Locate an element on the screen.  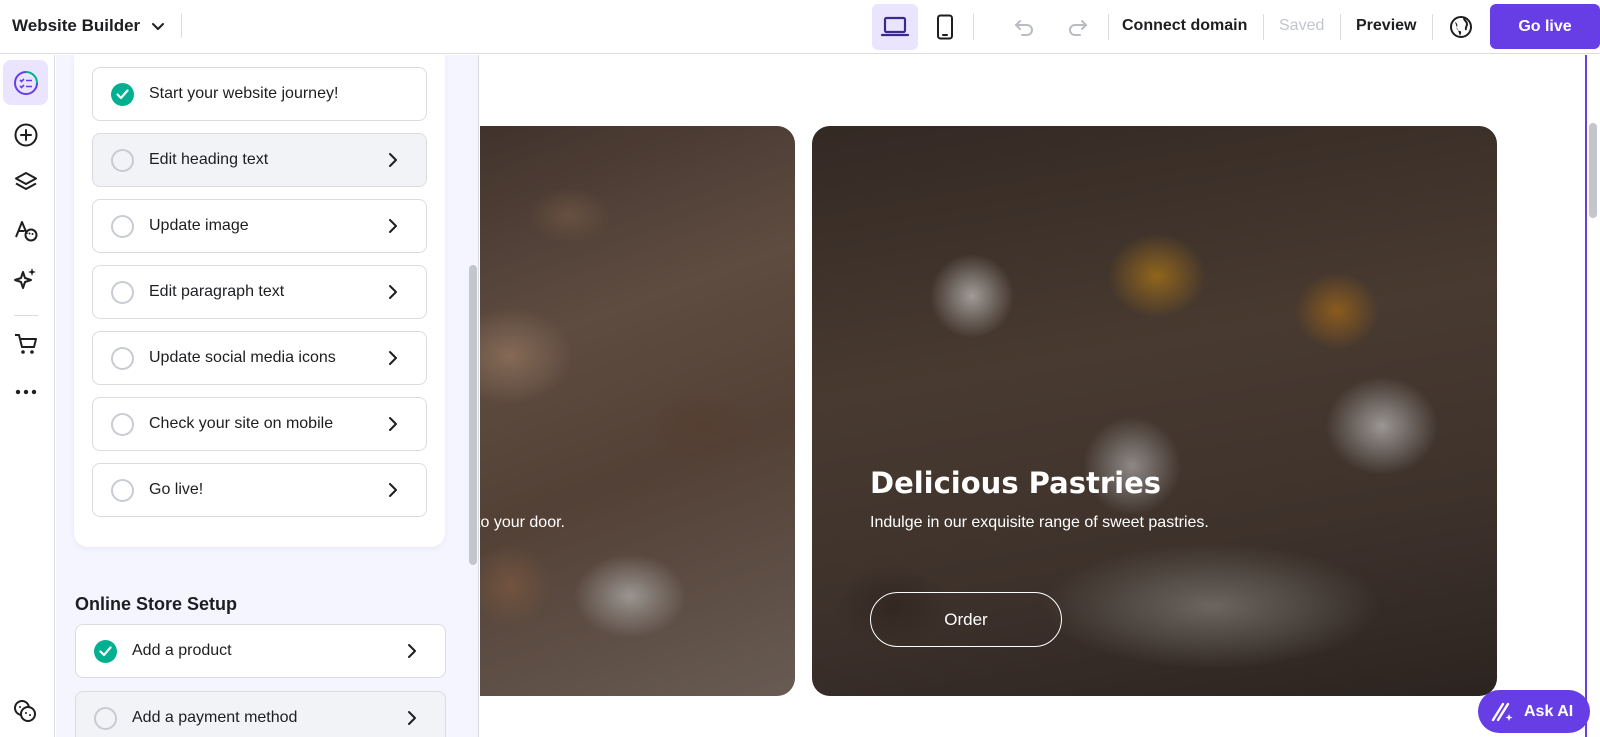
add-icon is located at coordinates (25, 134).